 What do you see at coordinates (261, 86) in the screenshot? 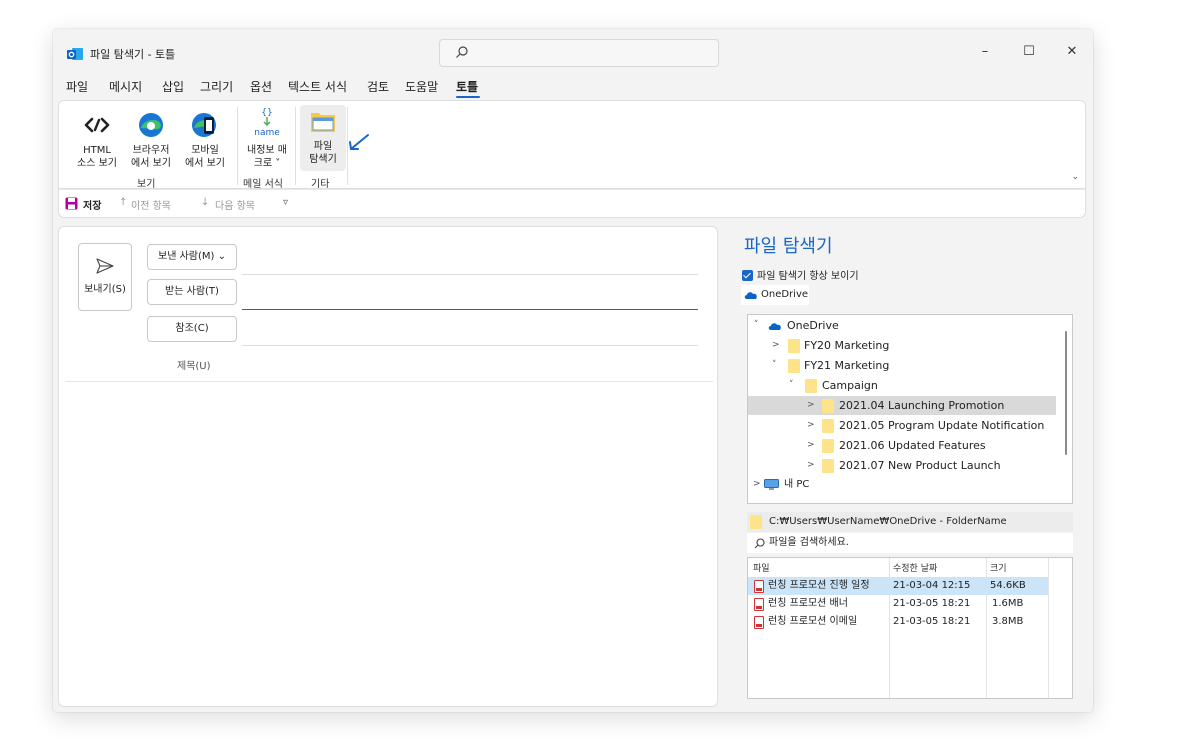
I see `menu-options: 옵션` at bounding box center [261, 86].